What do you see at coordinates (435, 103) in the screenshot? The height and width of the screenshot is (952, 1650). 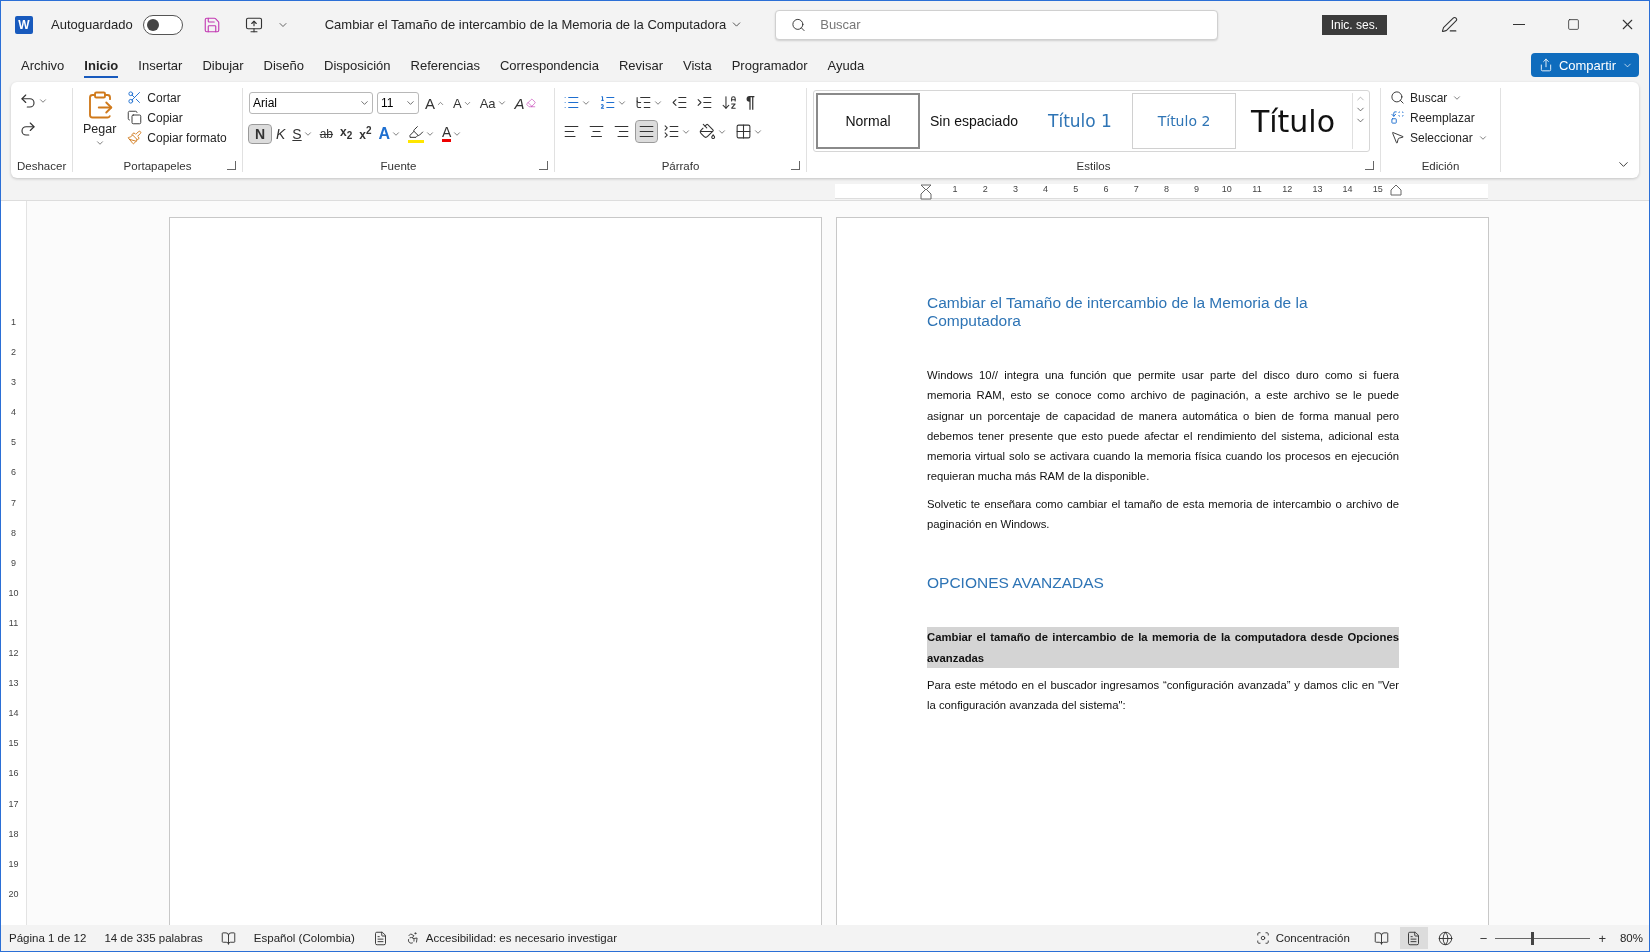 I see `grow-font-button: A` at bounding box center [435, 103].